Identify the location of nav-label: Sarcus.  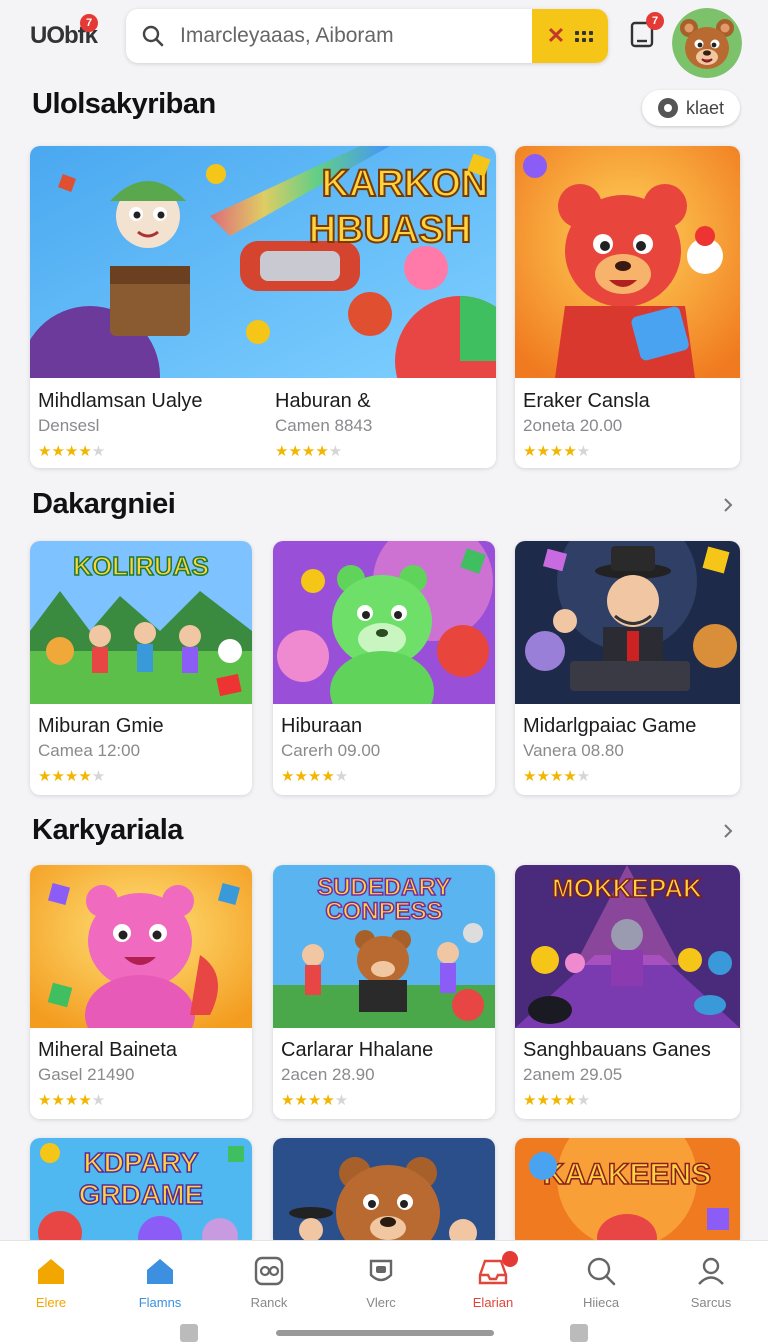
(711, 1302).